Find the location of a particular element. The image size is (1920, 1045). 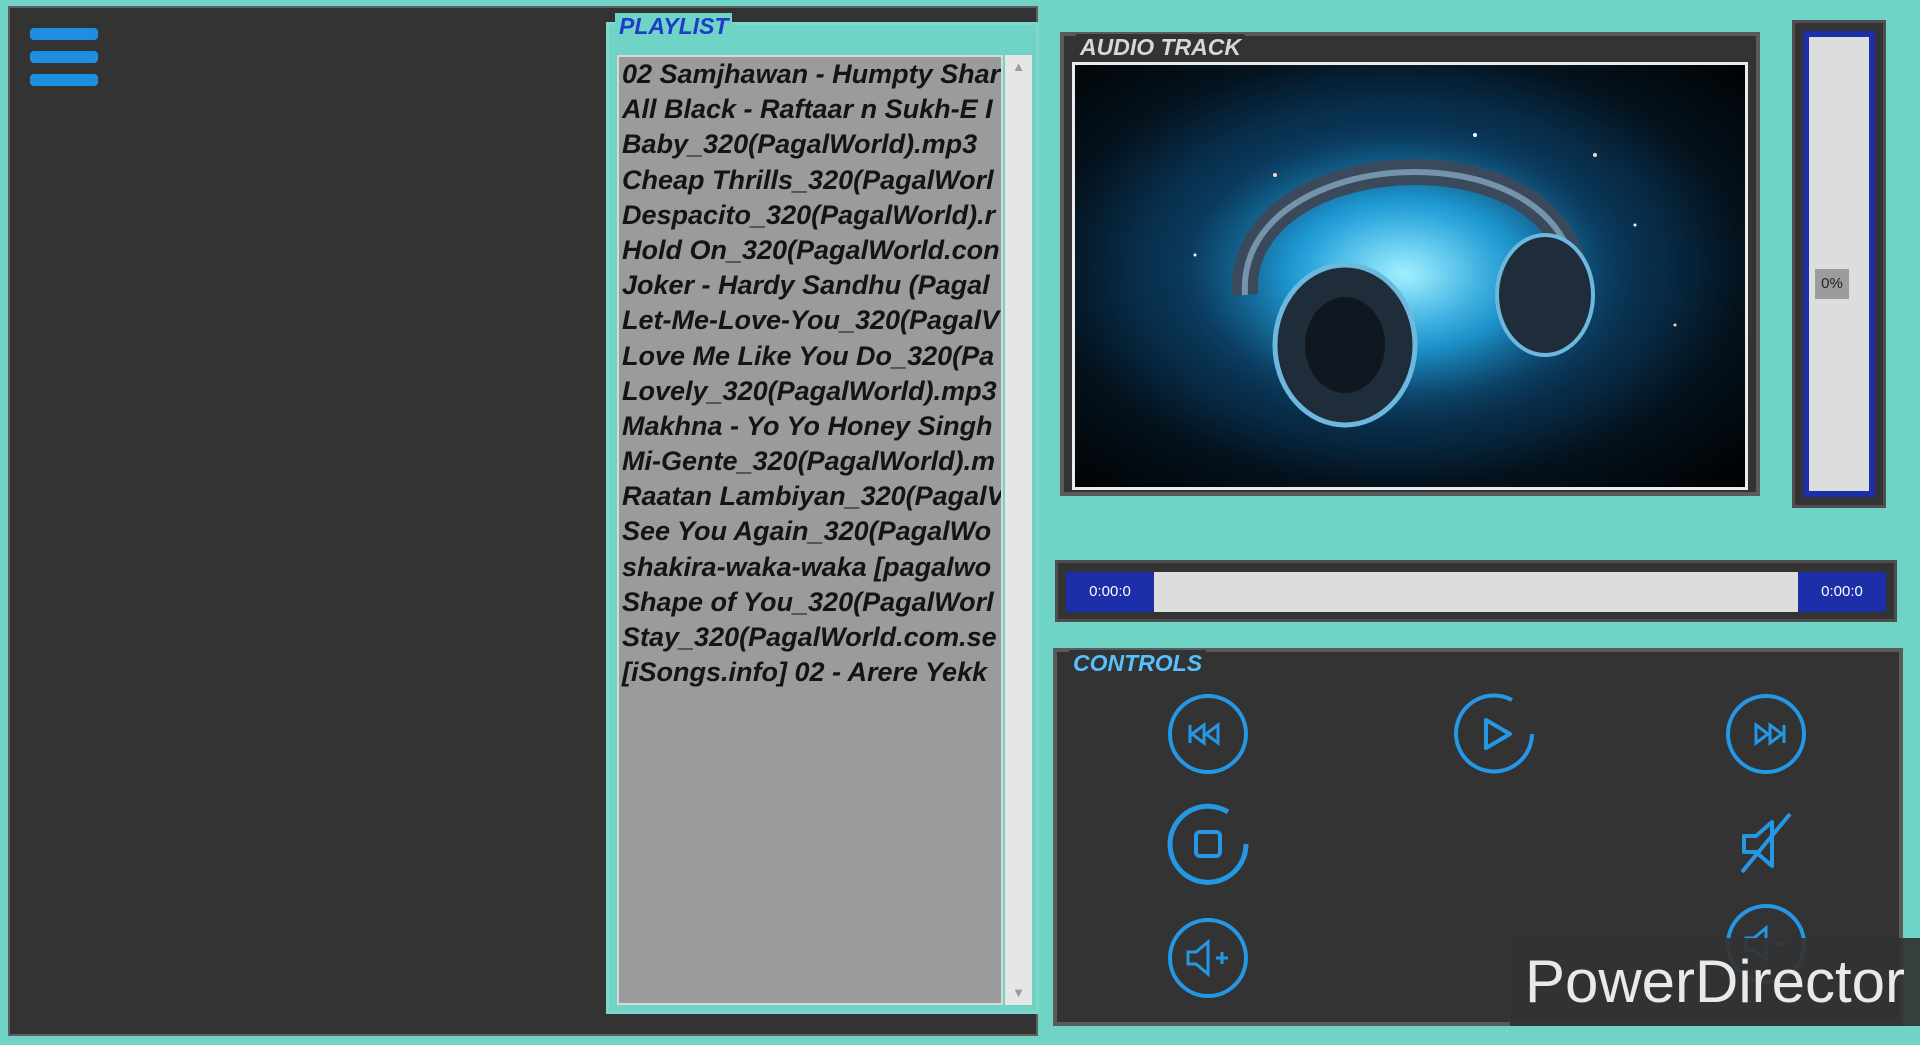

playlist-item: Mi-Gente_320(PagalWorld).m is located at coordinates (810, 461).